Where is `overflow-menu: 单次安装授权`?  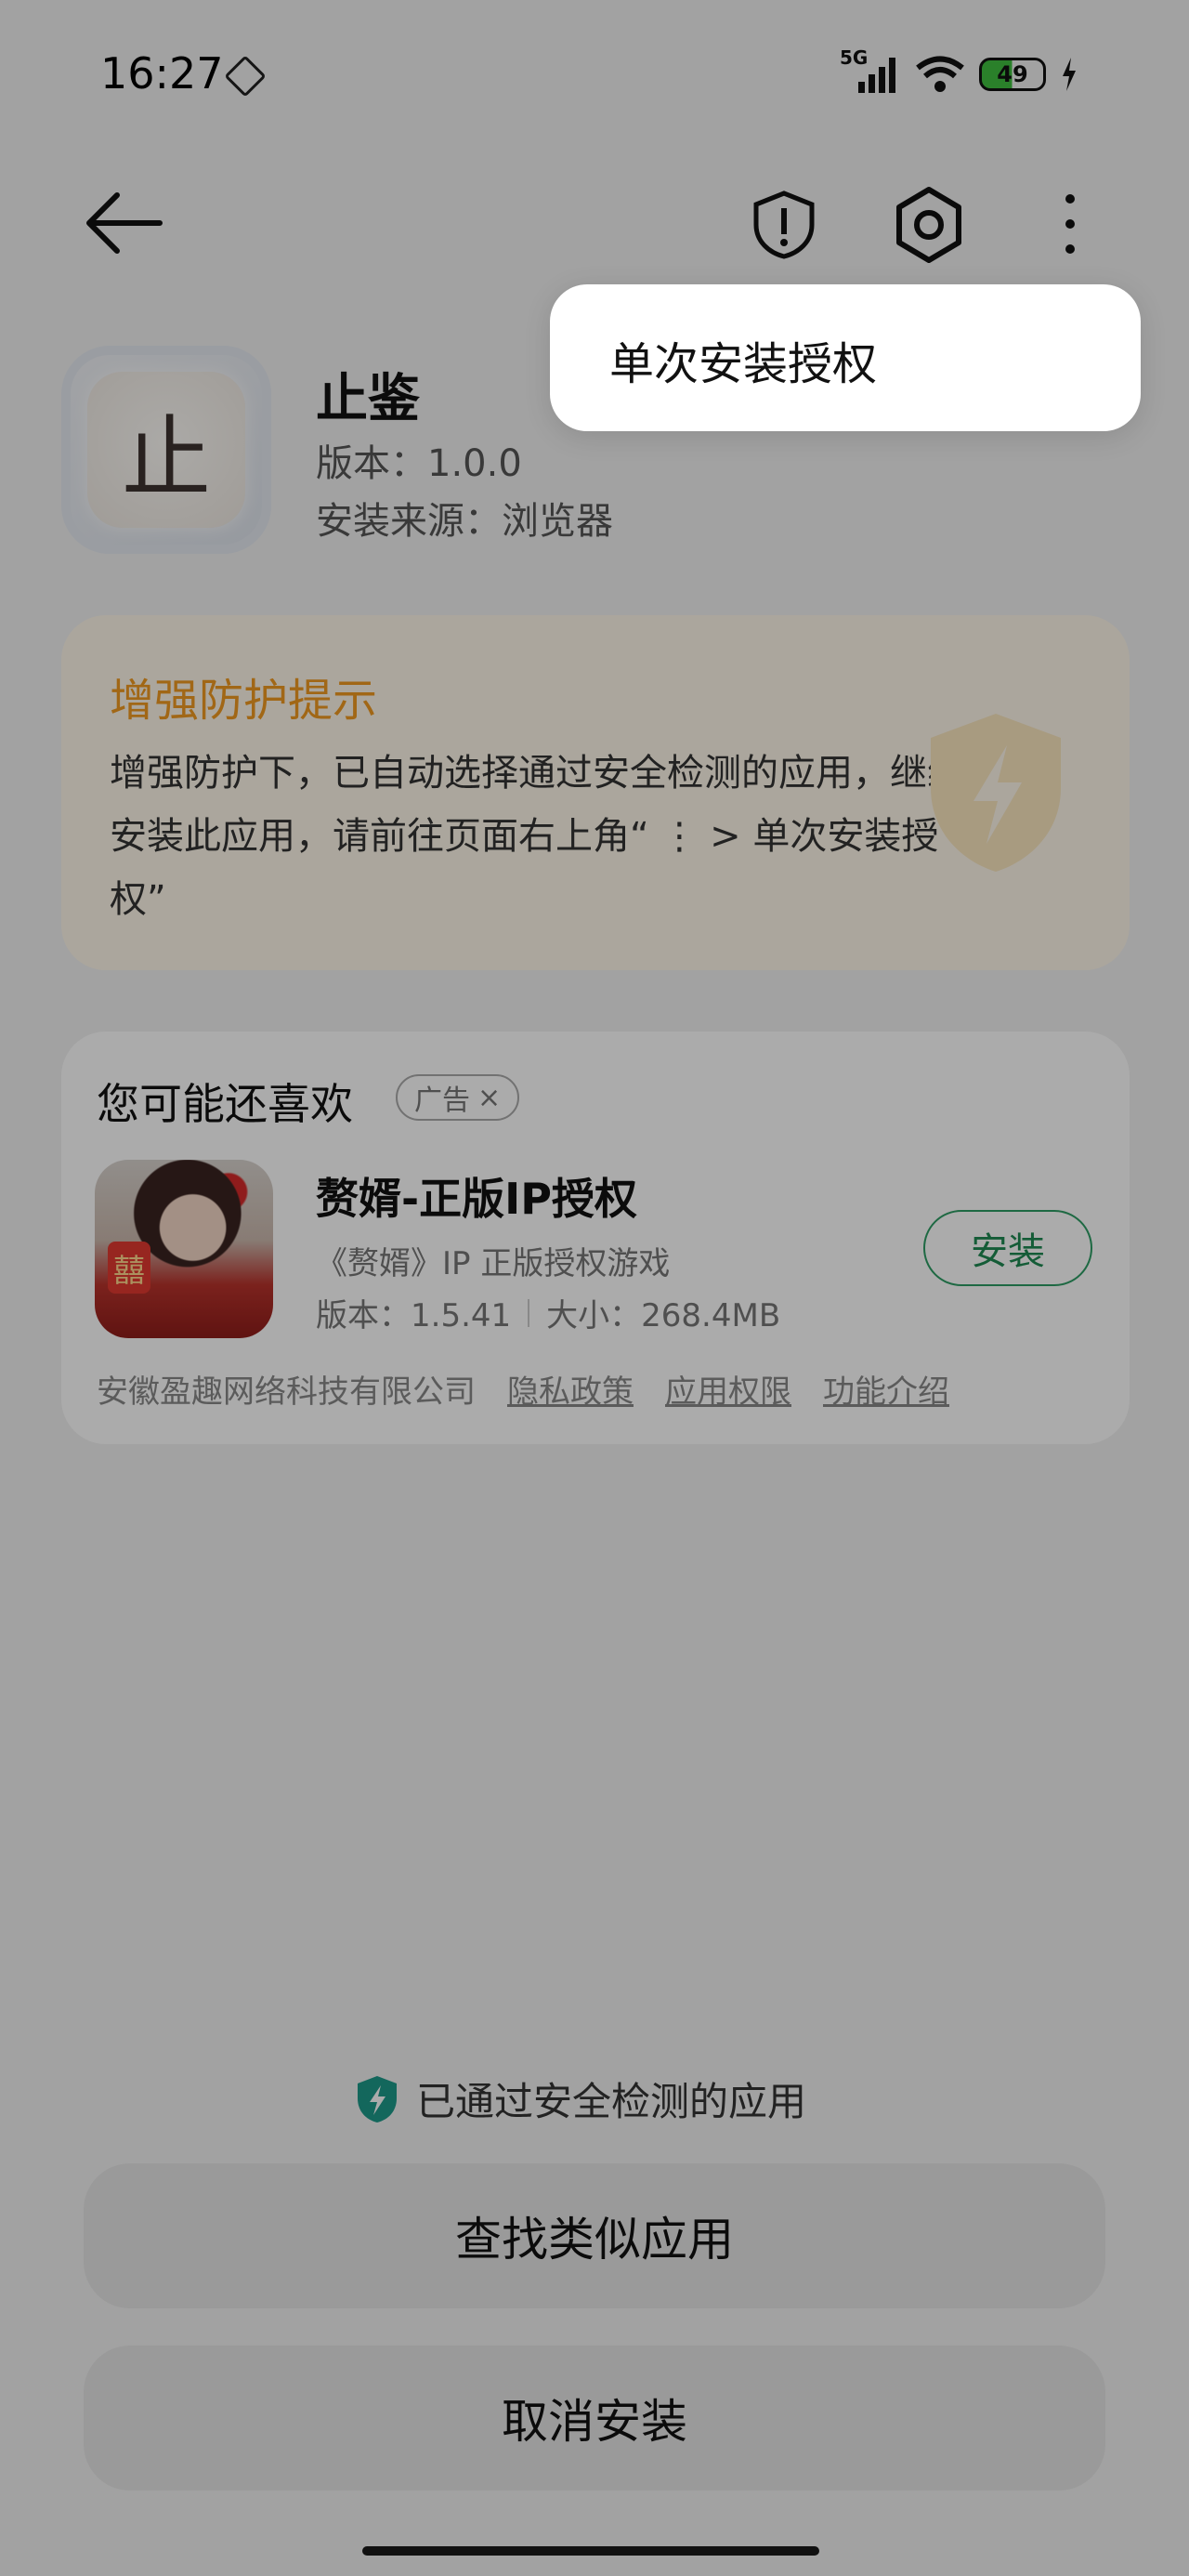 overflow-menu: 单次安装授权 is located at coordinates (845, 357).